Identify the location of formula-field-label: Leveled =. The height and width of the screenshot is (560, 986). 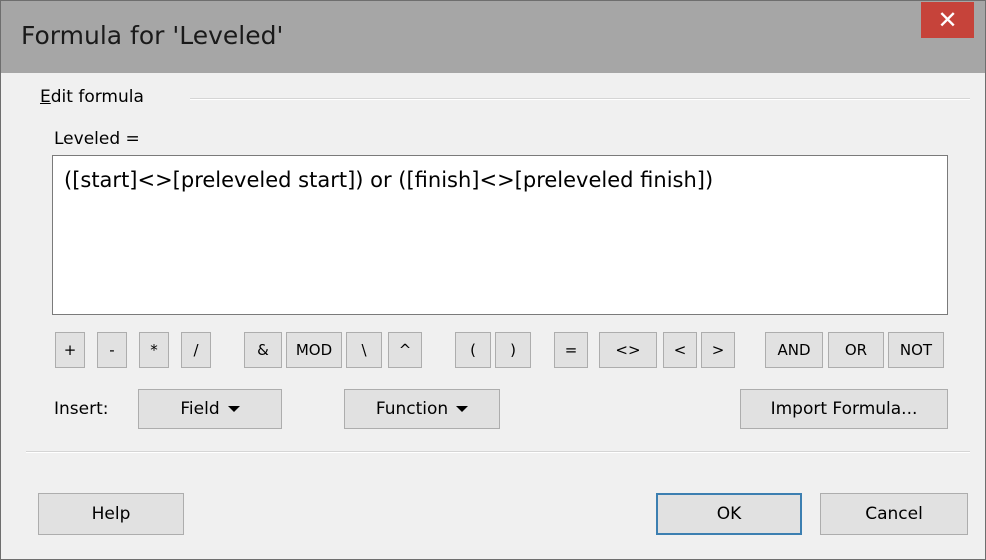
(97, 139).